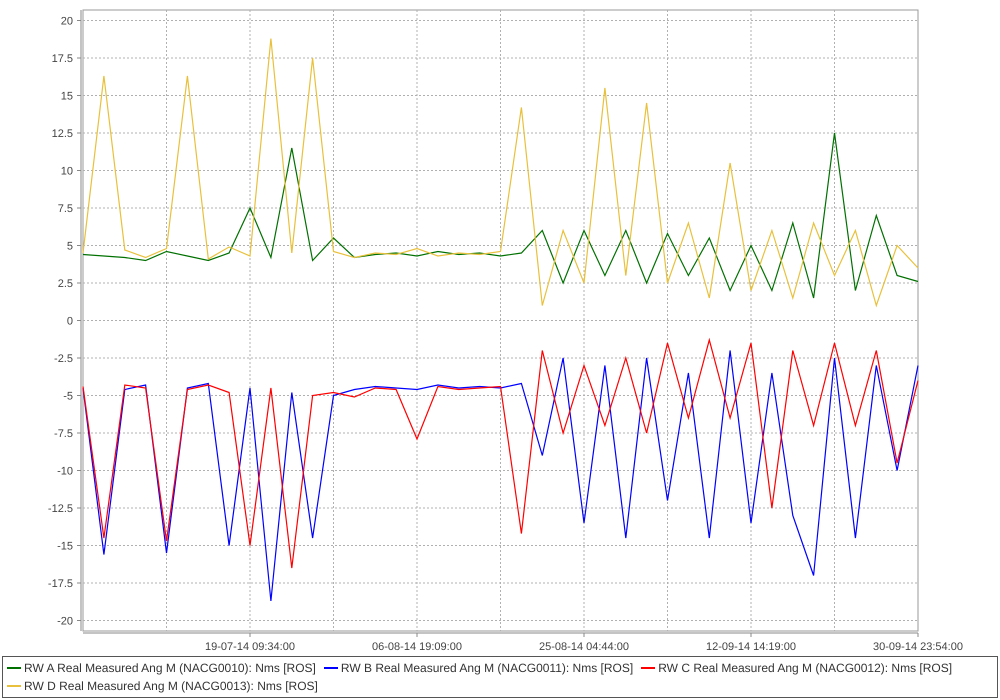 Image resolution: width=1000 pixels, height=700 pixels. What do you see at coordinates (65, 284) in the screenshot?
I see `y-tick-label: 2.5` at bounding box center [65, 284].